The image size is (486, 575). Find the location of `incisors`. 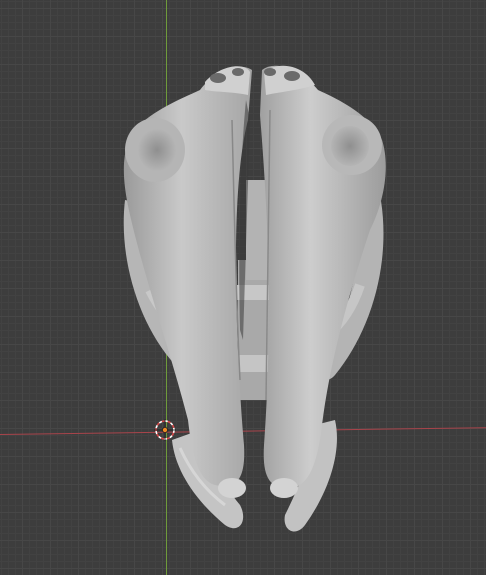

incisors is located at coordinates (258, 488).